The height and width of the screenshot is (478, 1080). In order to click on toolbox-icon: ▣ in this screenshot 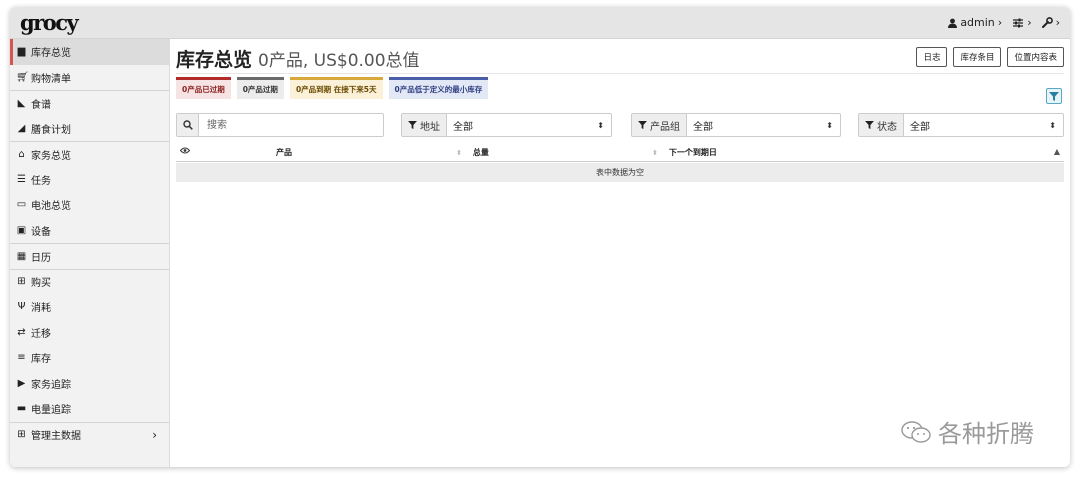, I will do `click(21, 230)`.